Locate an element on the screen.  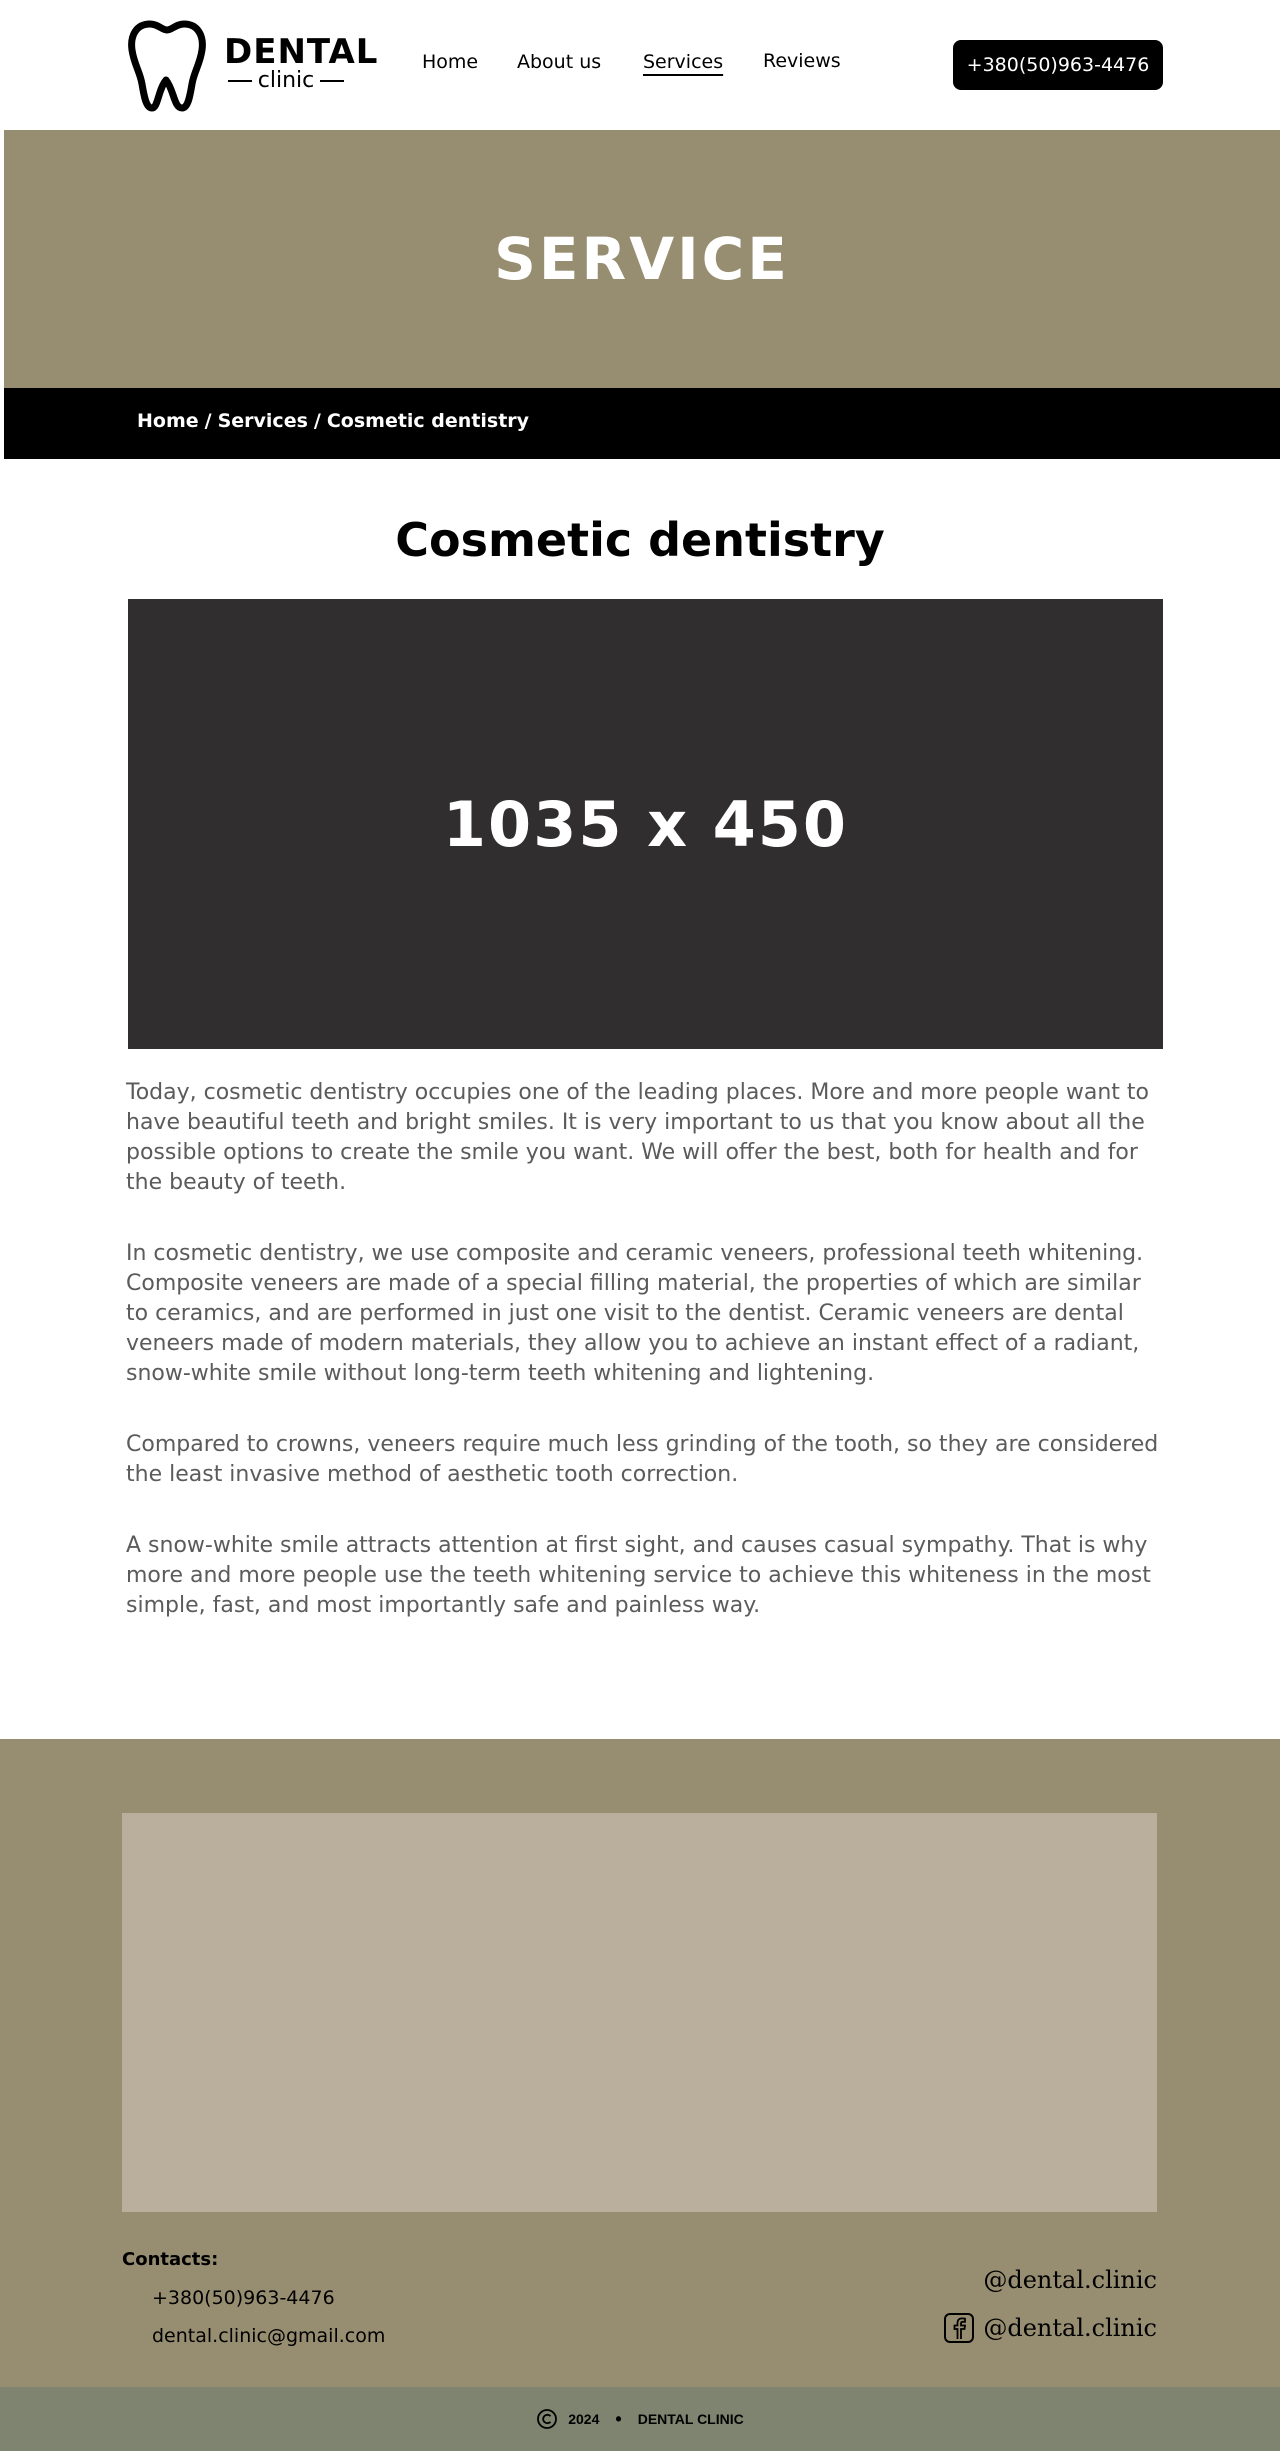
contacts-label: Contacts: is located at coordinates (170, 2259).